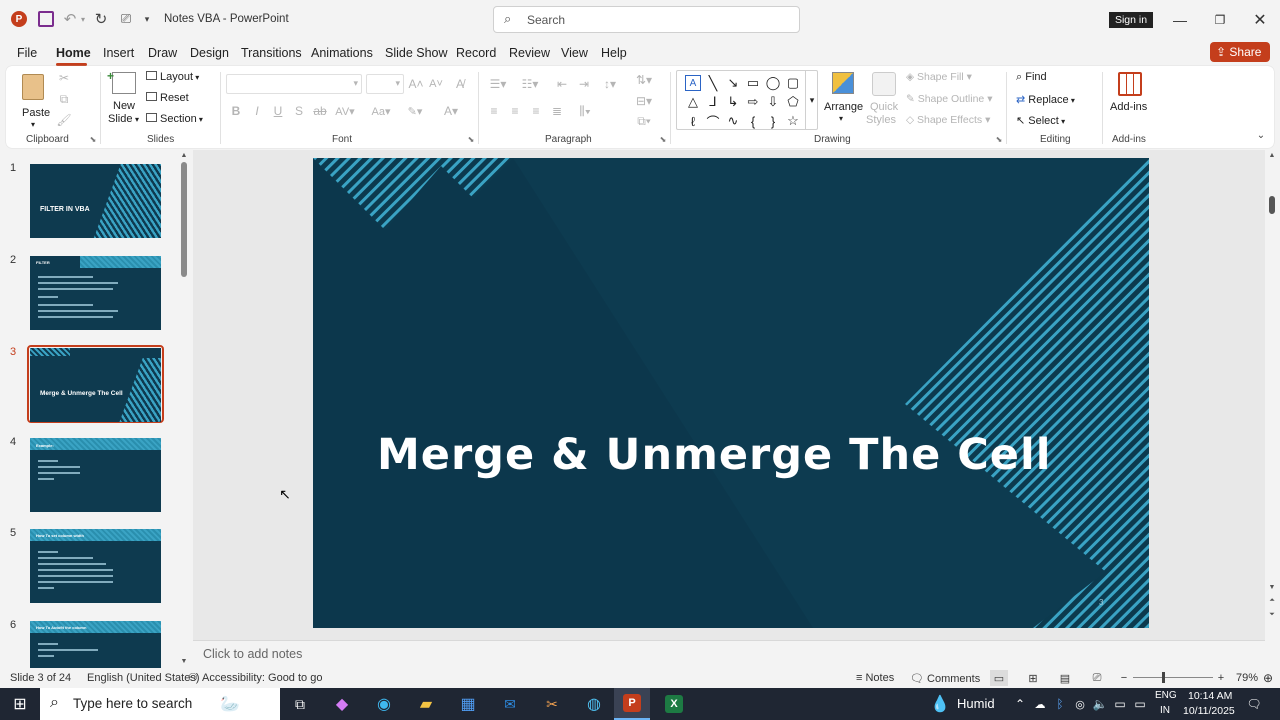 Image resolution: width=1280 pixels, height=720 pixels. Describe the element at coordinates (95, 566) in the screenshot. I see `slide-thumbnail-5: How To set column width` at that location.